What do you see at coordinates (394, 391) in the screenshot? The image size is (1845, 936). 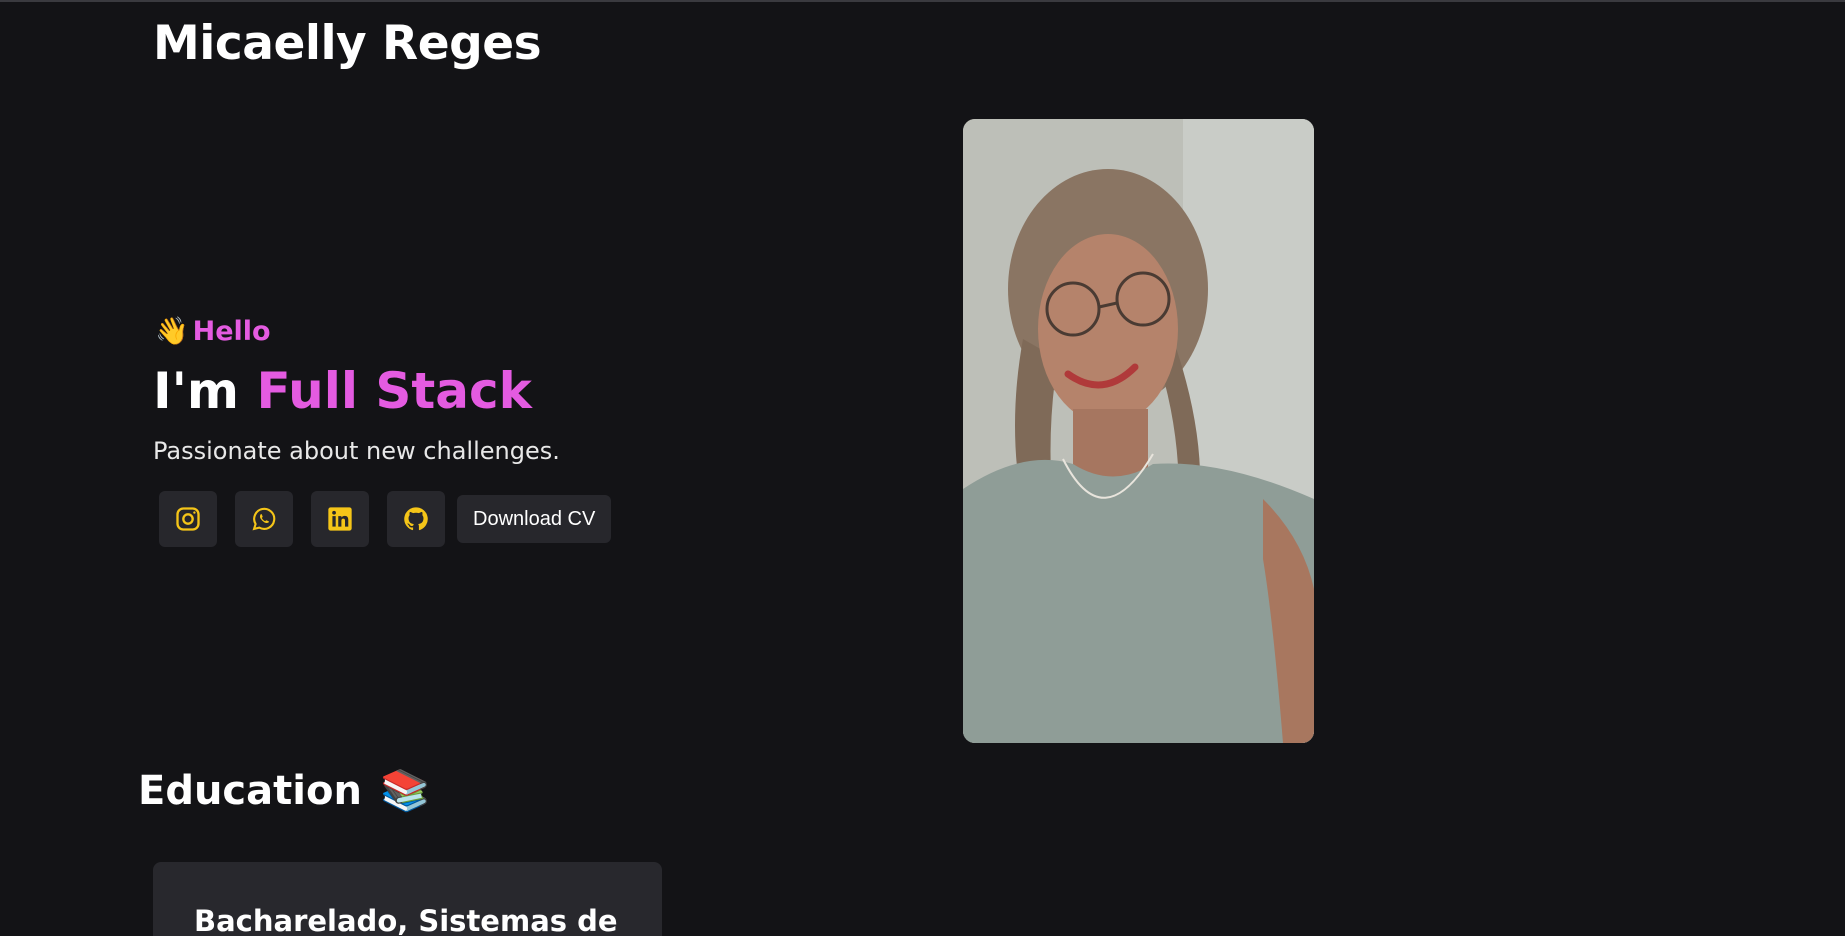 I see `headline-role: Full Stack` at bounding box center [394, 391].